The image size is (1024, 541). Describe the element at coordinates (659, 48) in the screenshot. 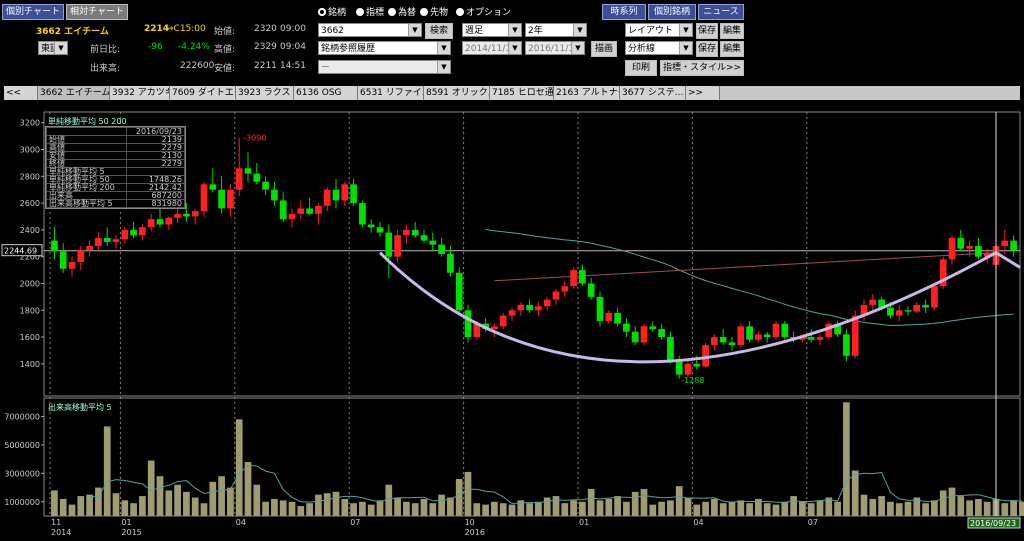

I see `analysis-select: 分析線 ▼` at that location.